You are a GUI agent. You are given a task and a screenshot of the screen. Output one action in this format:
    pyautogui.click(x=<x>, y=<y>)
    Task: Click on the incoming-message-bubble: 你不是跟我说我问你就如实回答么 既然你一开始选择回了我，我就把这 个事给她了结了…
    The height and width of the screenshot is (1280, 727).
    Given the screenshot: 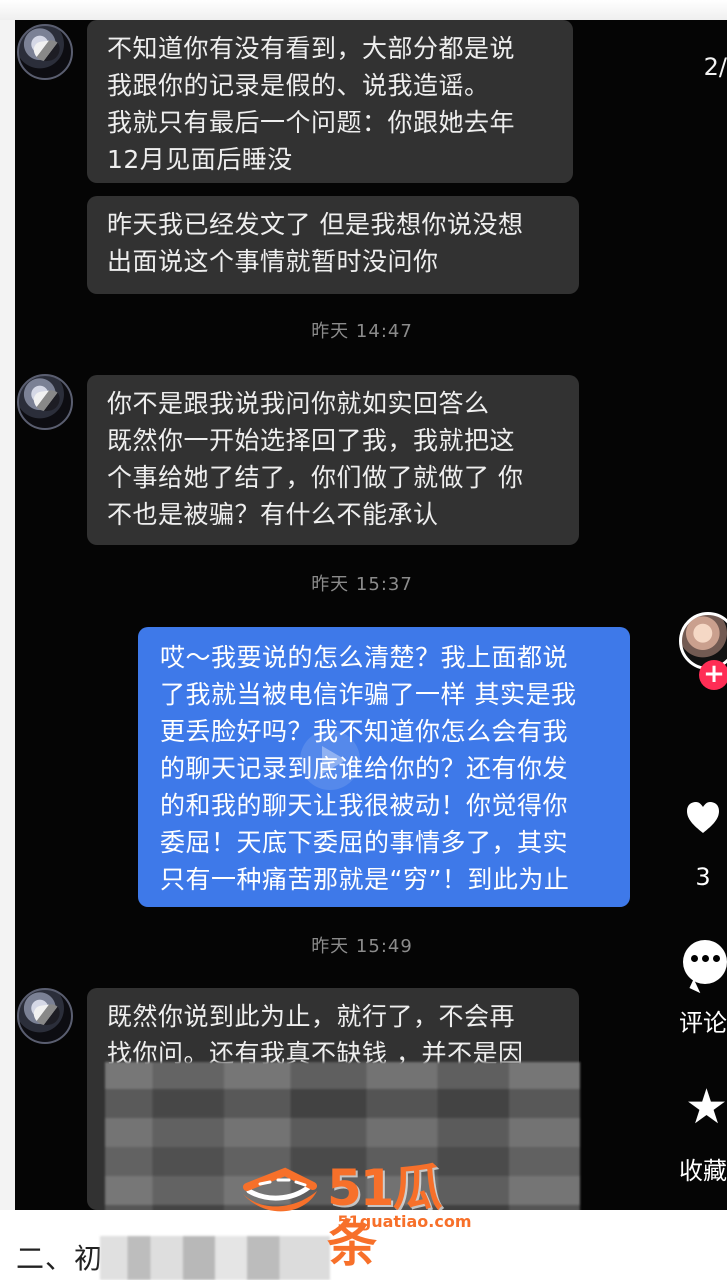 What is the action you would take?
    pyautogui.click(x=333, y=460)
    